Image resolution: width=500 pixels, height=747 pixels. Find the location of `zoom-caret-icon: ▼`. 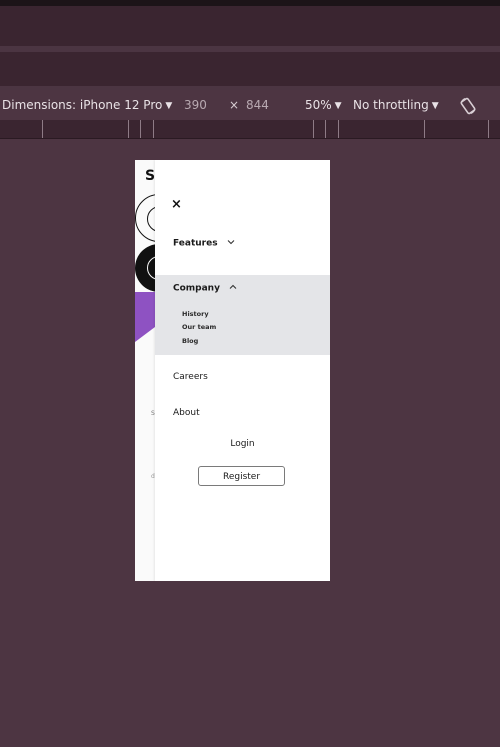

zoom-caret-icon: ▼ is located at coordinates (338, 106).